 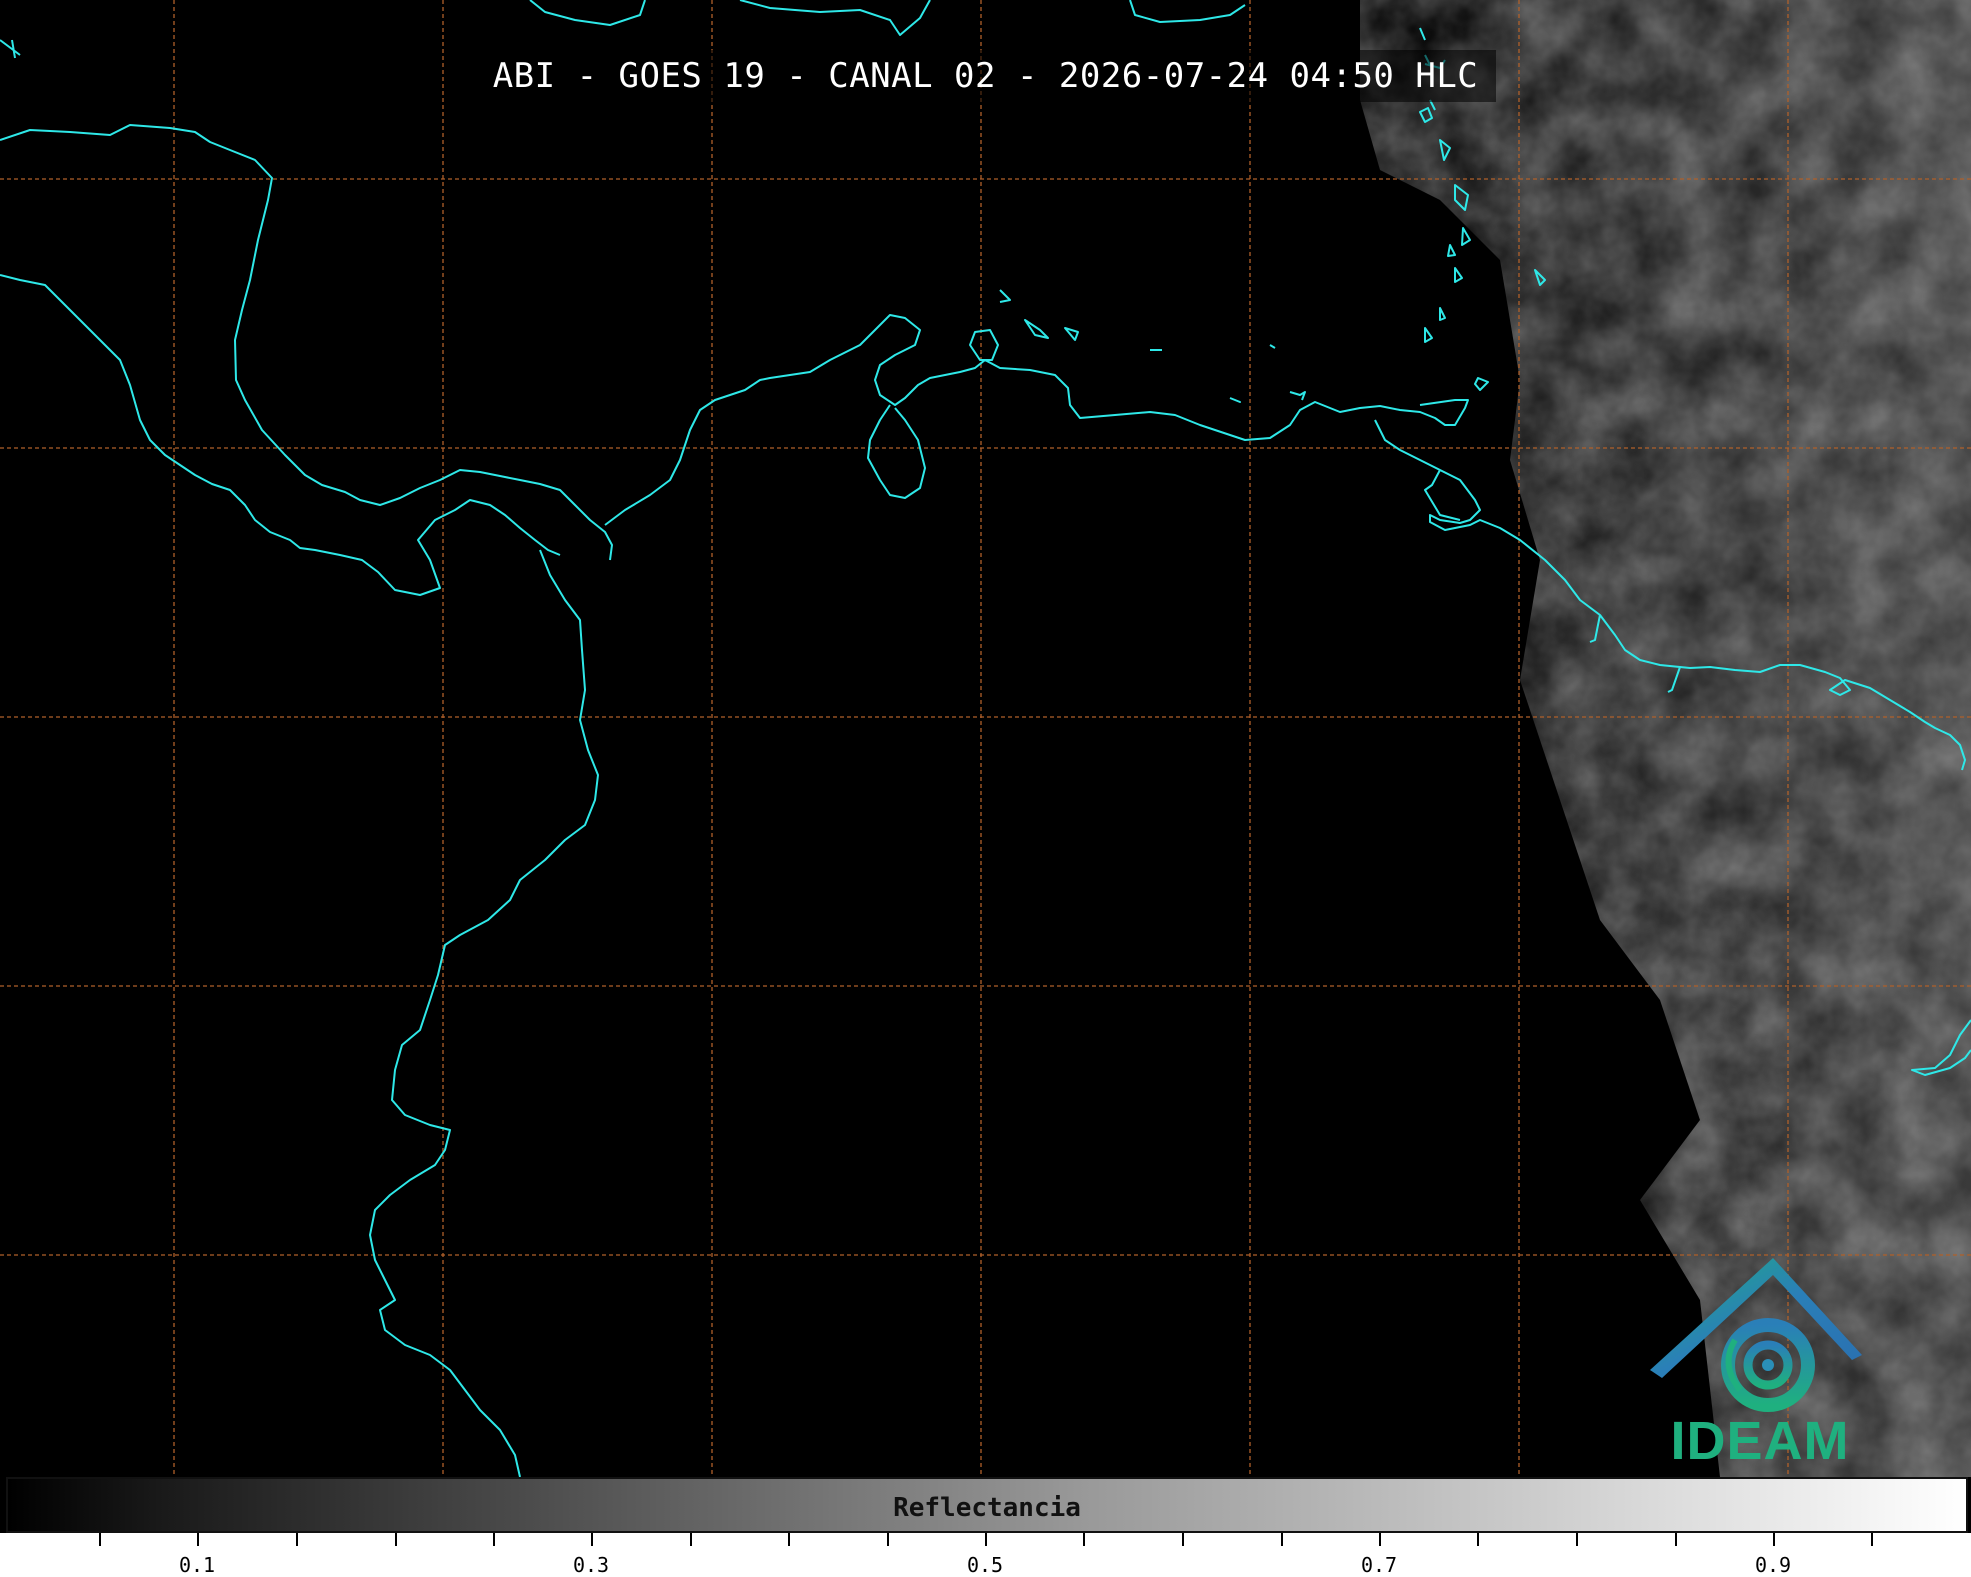 I want to click on colorbar-label: Reflectancia, so click(x=987, y=1508).